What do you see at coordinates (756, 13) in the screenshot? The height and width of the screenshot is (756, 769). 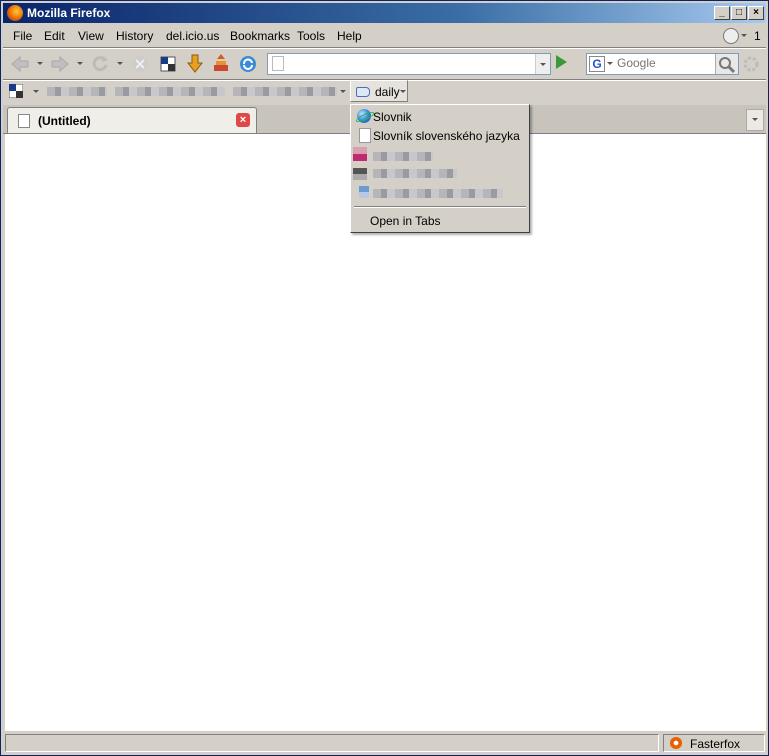 I see `close-window-button: ×` at bounding box center [756, 13].